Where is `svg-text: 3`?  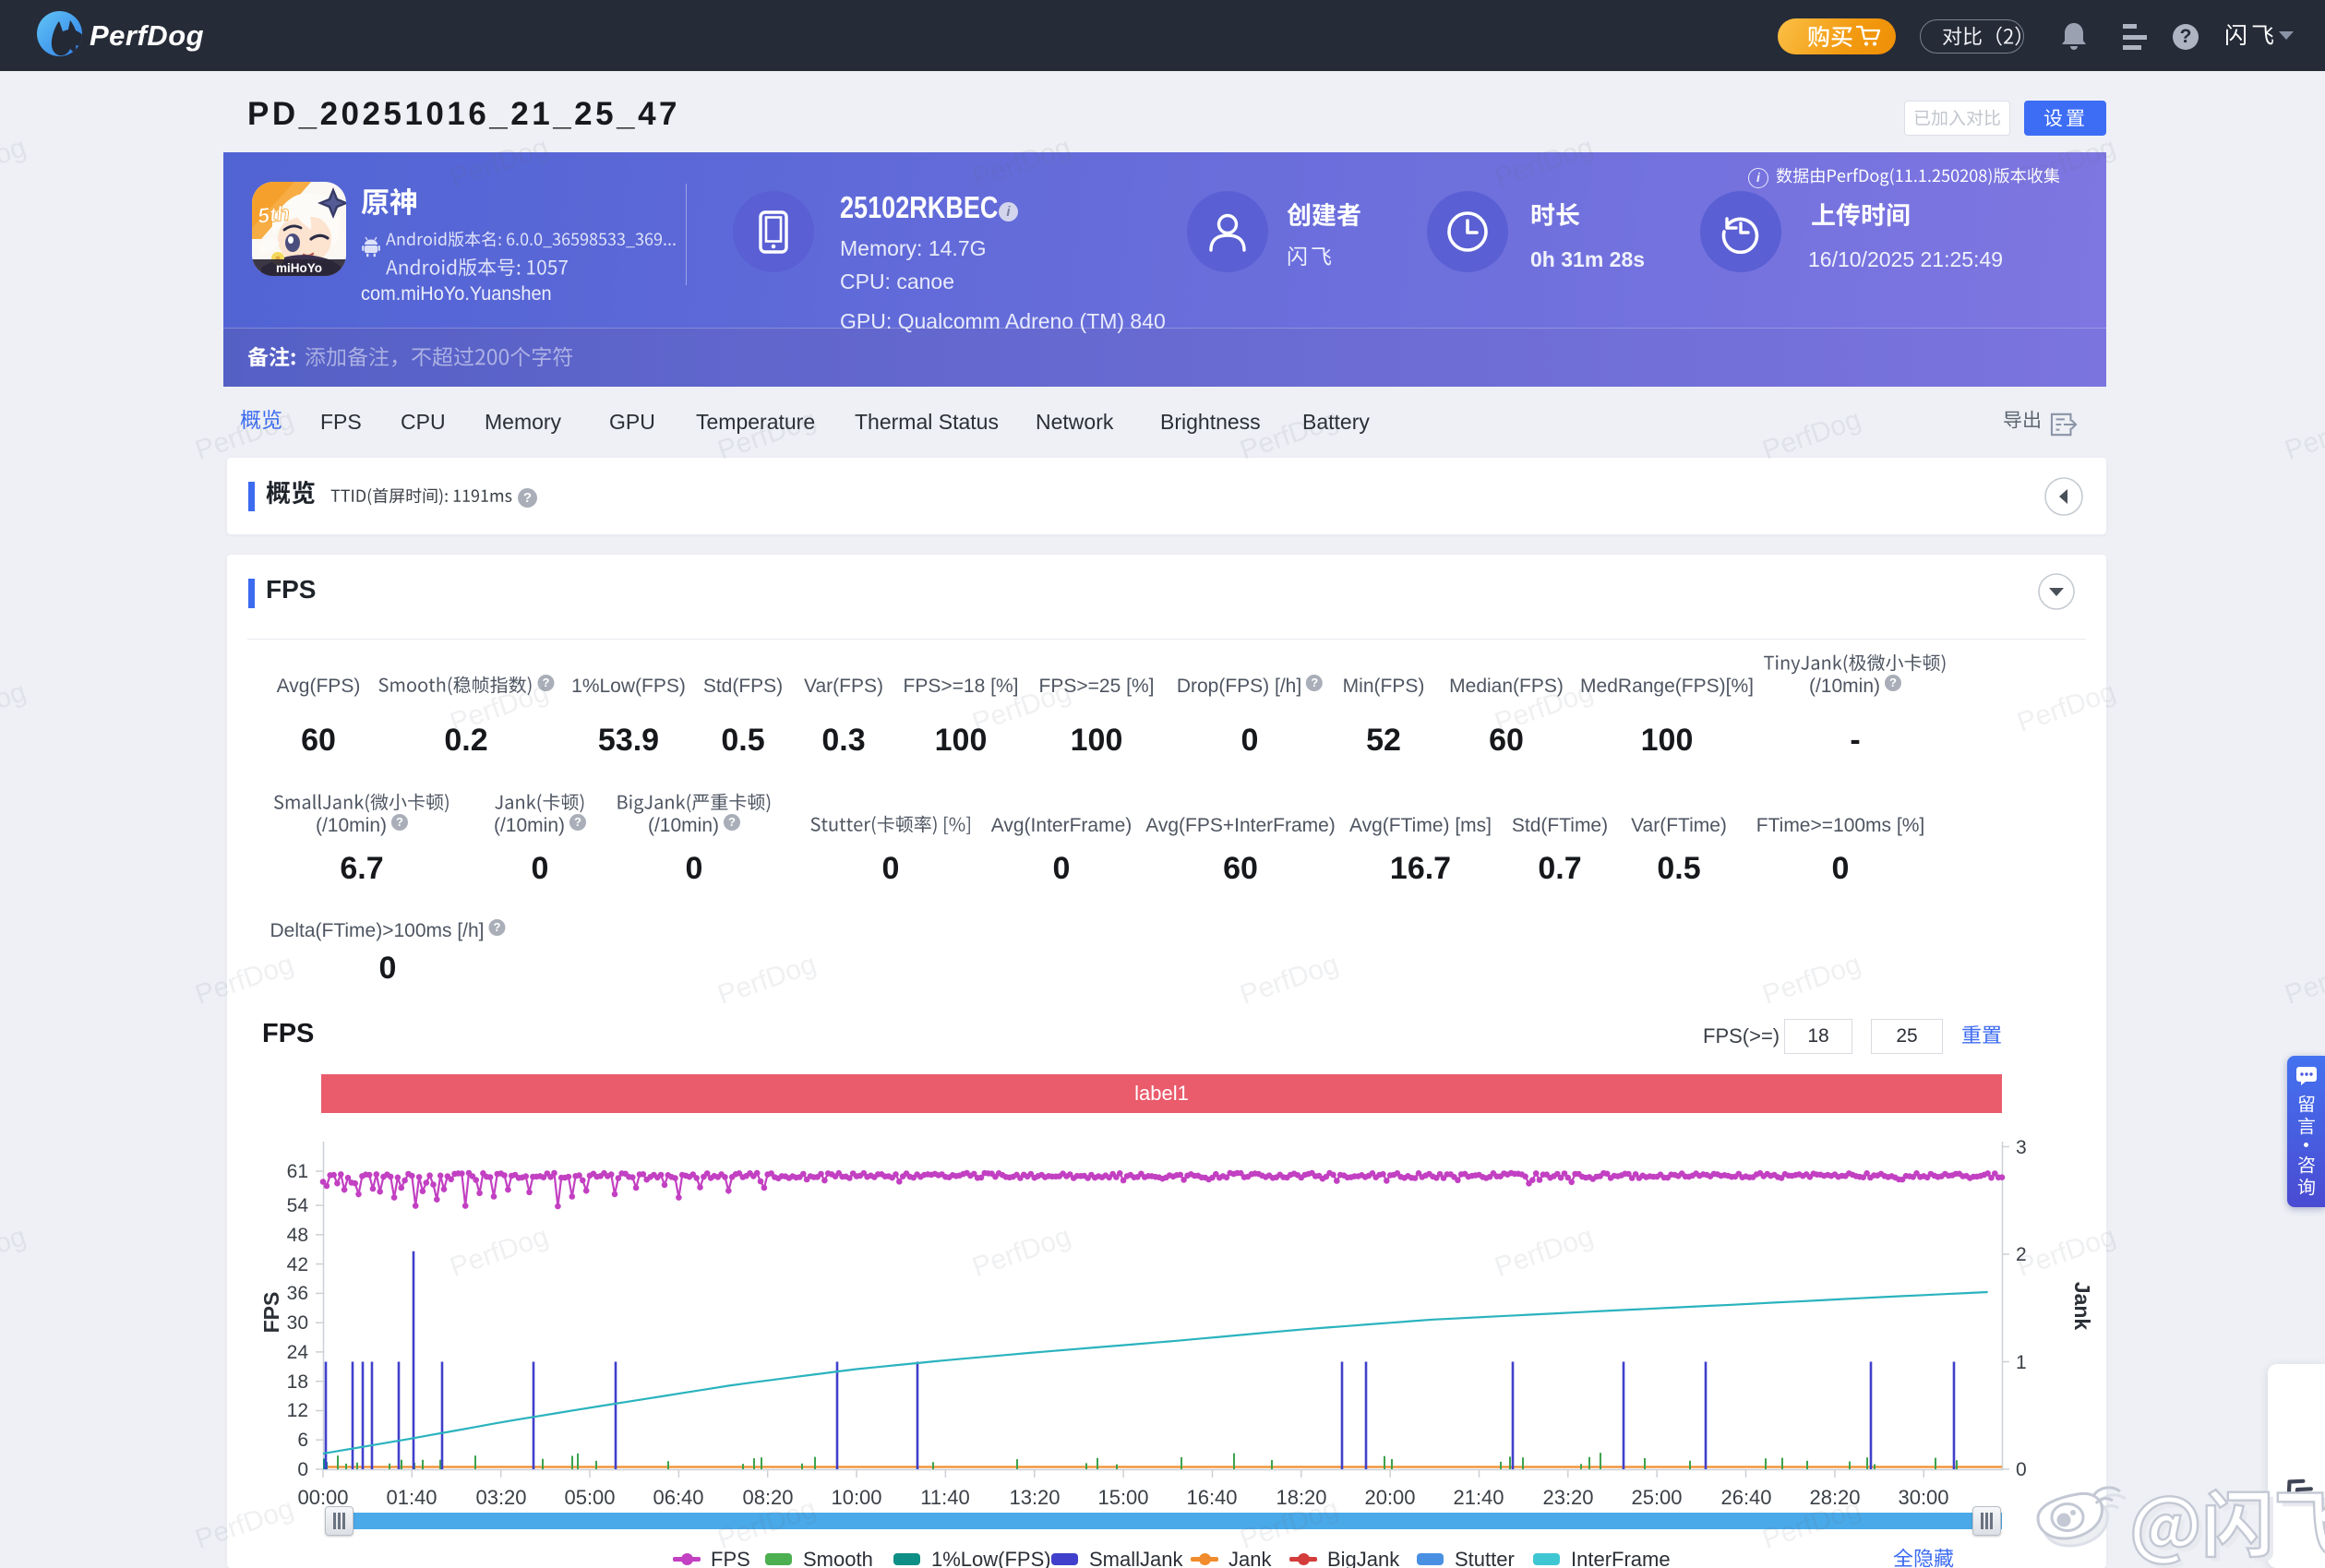
svg-text: 3 is located at coordinates (2022, 1148).